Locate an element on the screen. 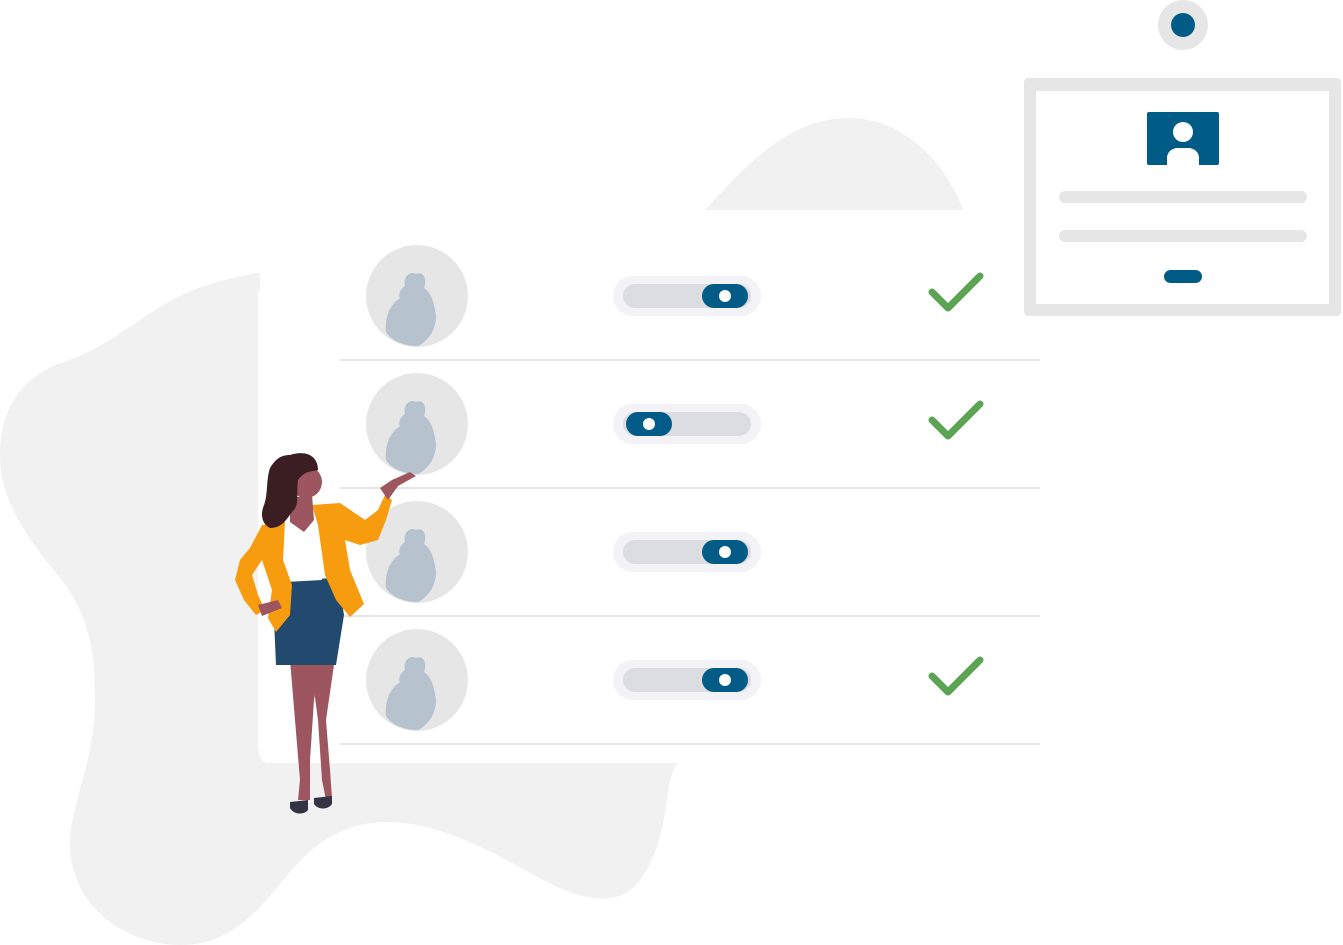  background-hill is located at coordinates (834, 163).